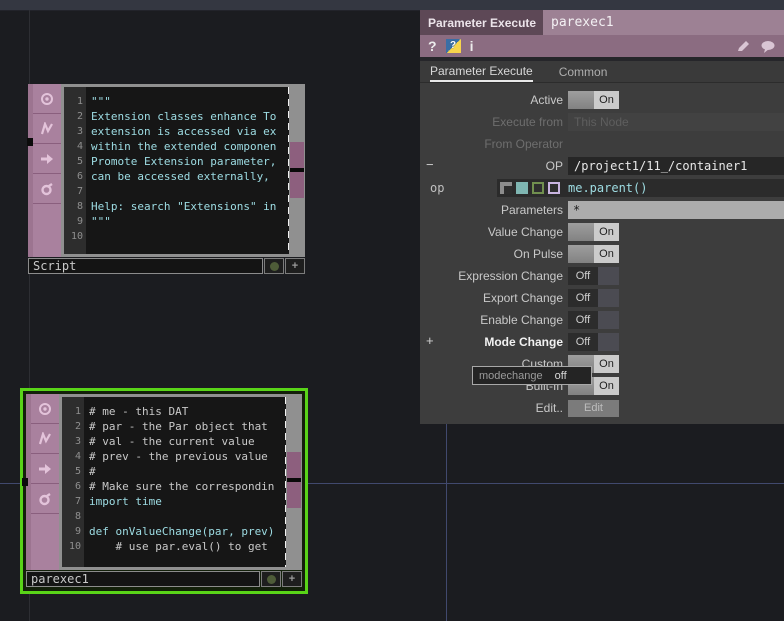  I want to click on param-label-active: Active, so click(546, 100).